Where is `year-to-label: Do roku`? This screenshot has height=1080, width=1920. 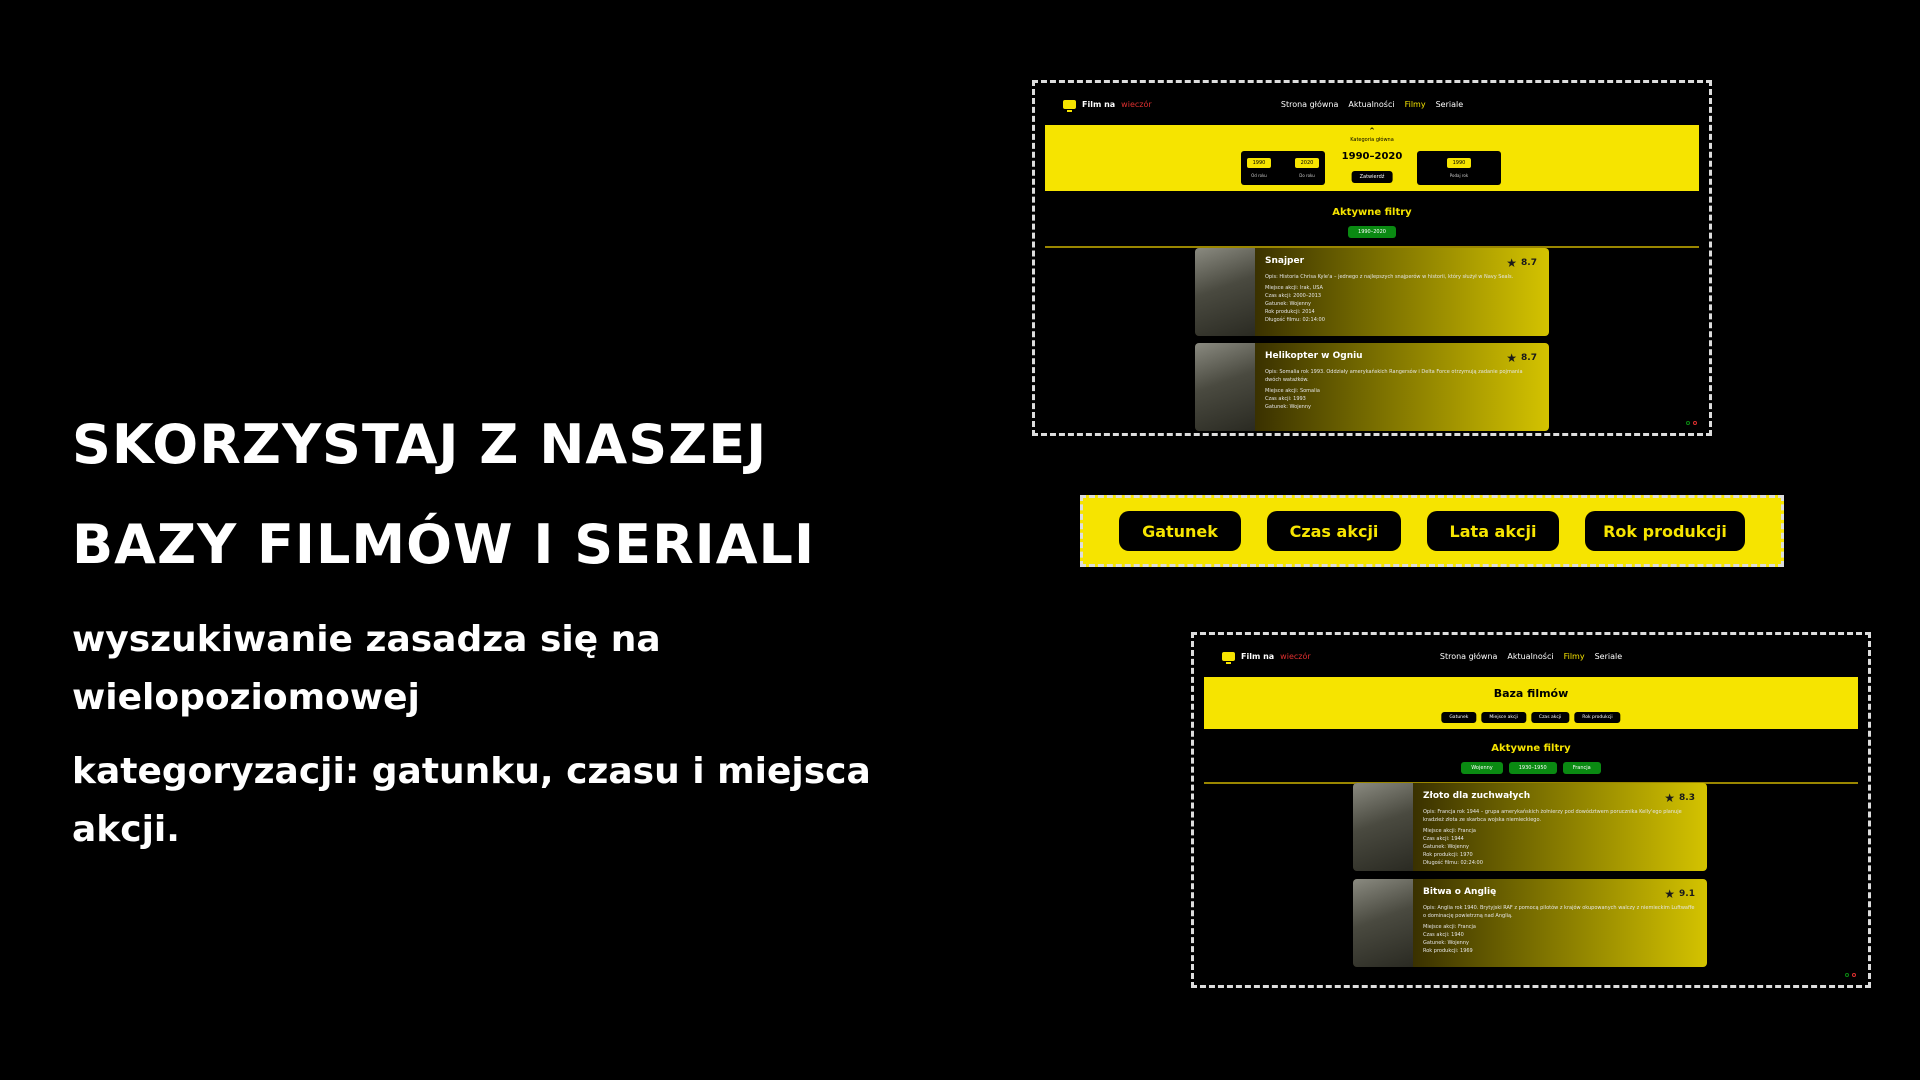
year-to-label: Do roku is located at coordinates (1307, 175).